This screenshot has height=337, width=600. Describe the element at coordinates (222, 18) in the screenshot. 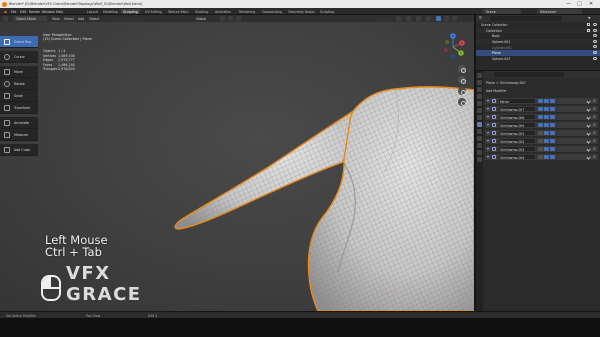

I see `pivot-icon` at that location.